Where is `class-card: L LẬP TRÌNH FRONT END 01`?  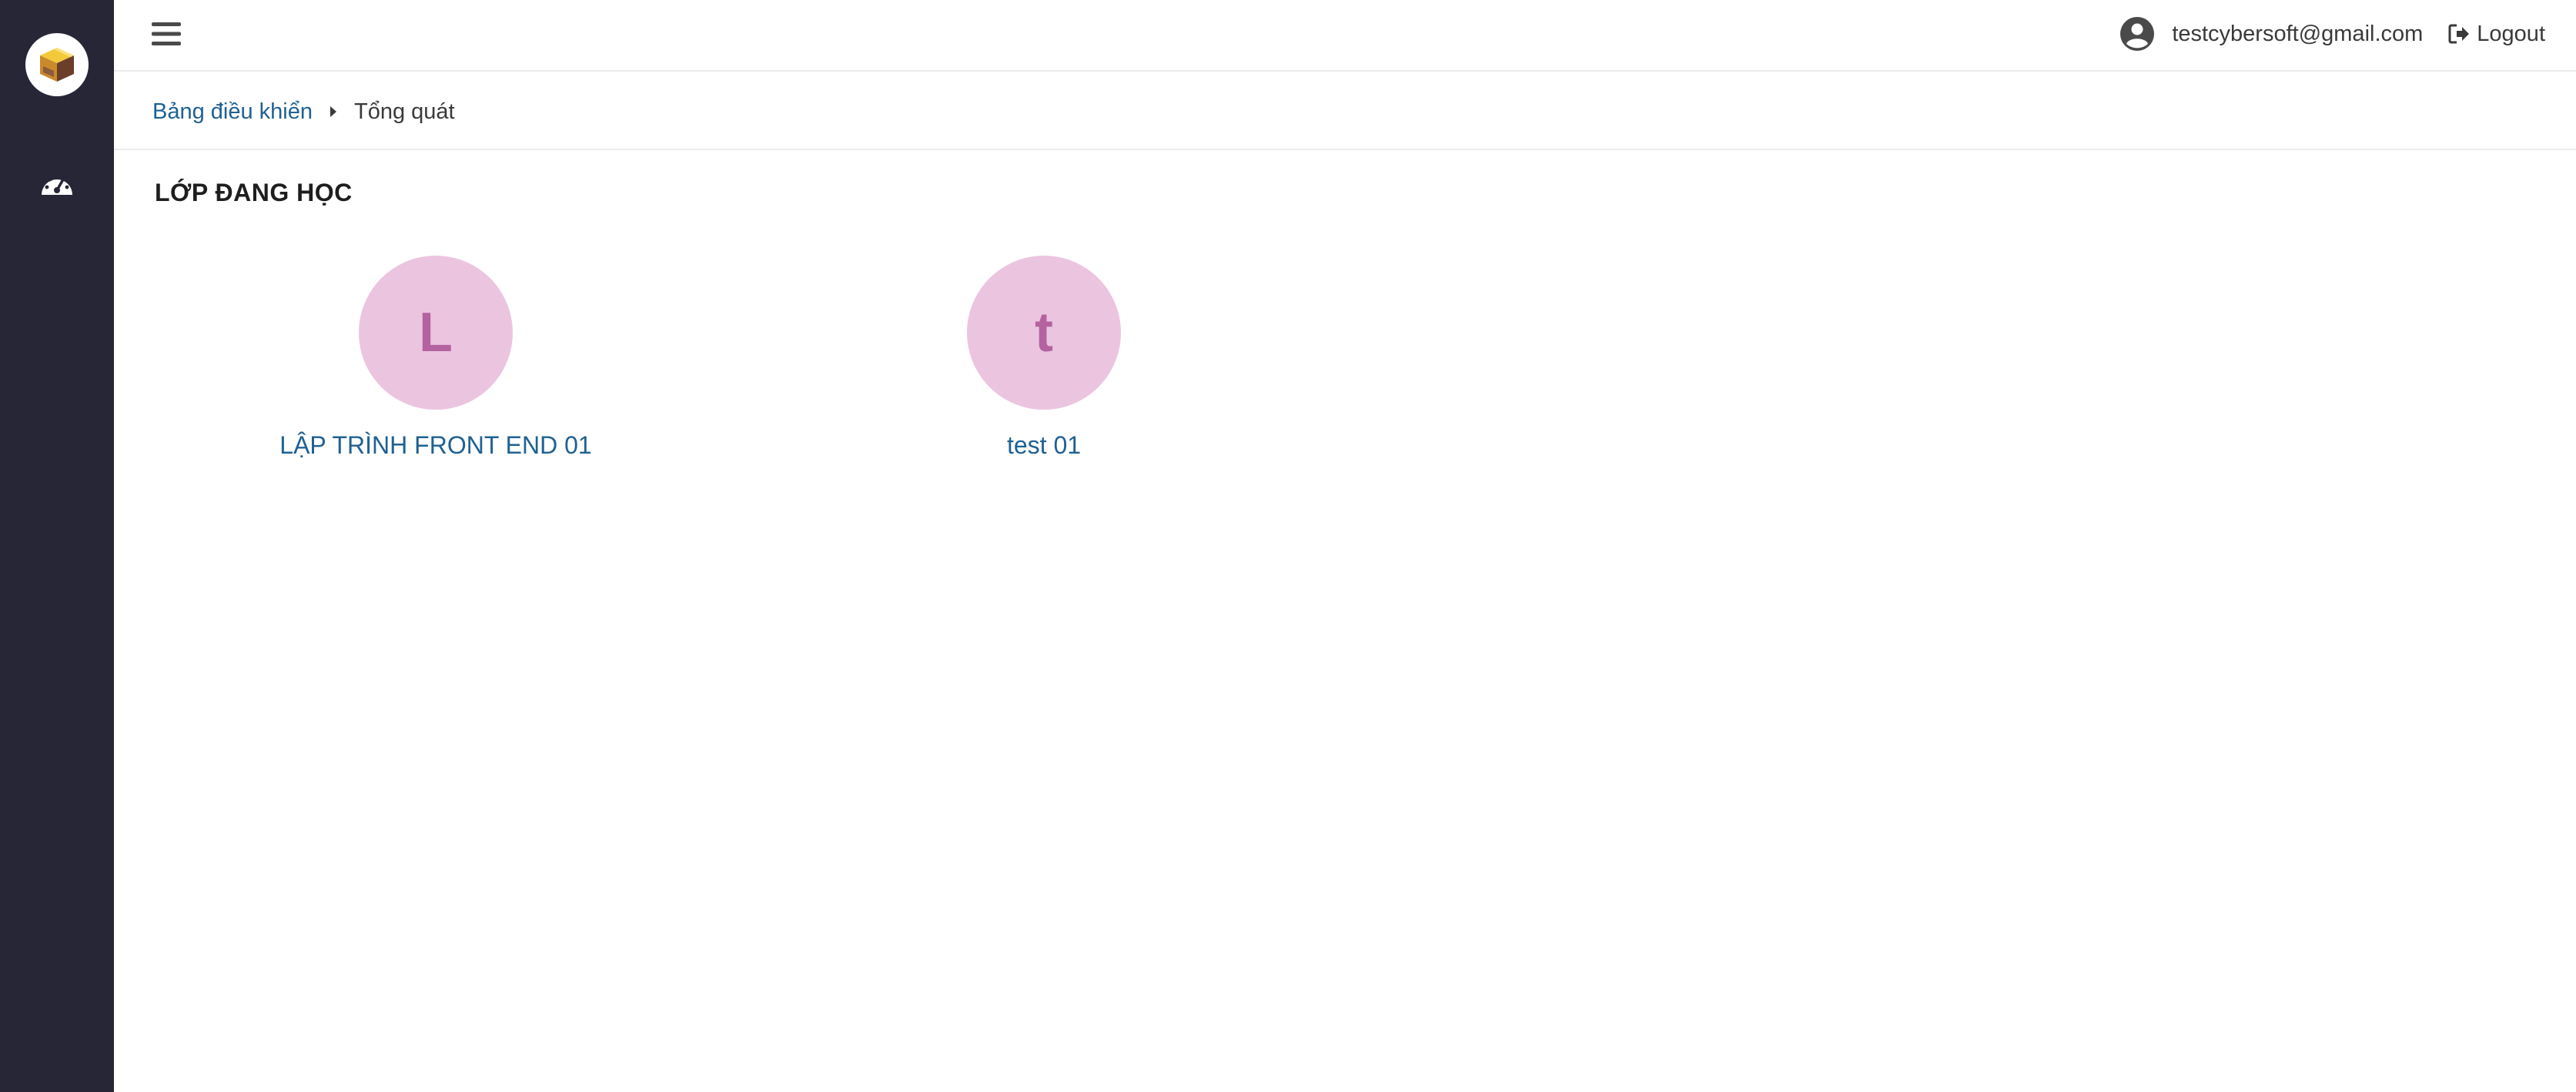 class-card: L LẬP TRÌNH FRONT END 01 is located at coordinates (435, 358).